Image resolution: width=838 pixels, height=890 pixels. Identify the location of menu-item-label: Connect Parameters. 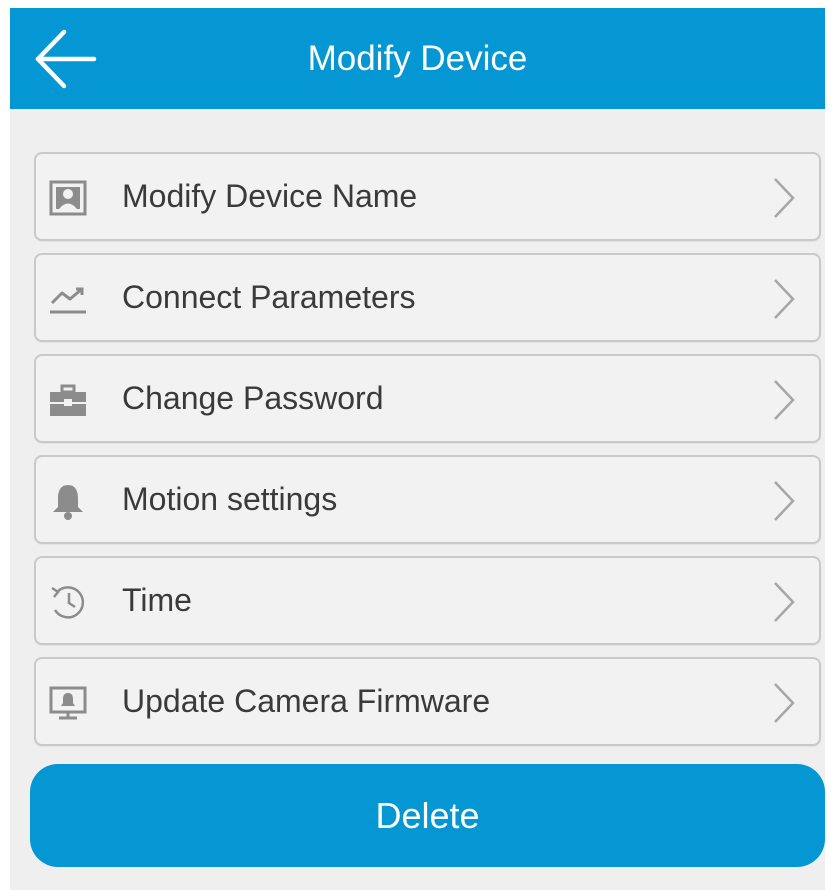
(269, 297).